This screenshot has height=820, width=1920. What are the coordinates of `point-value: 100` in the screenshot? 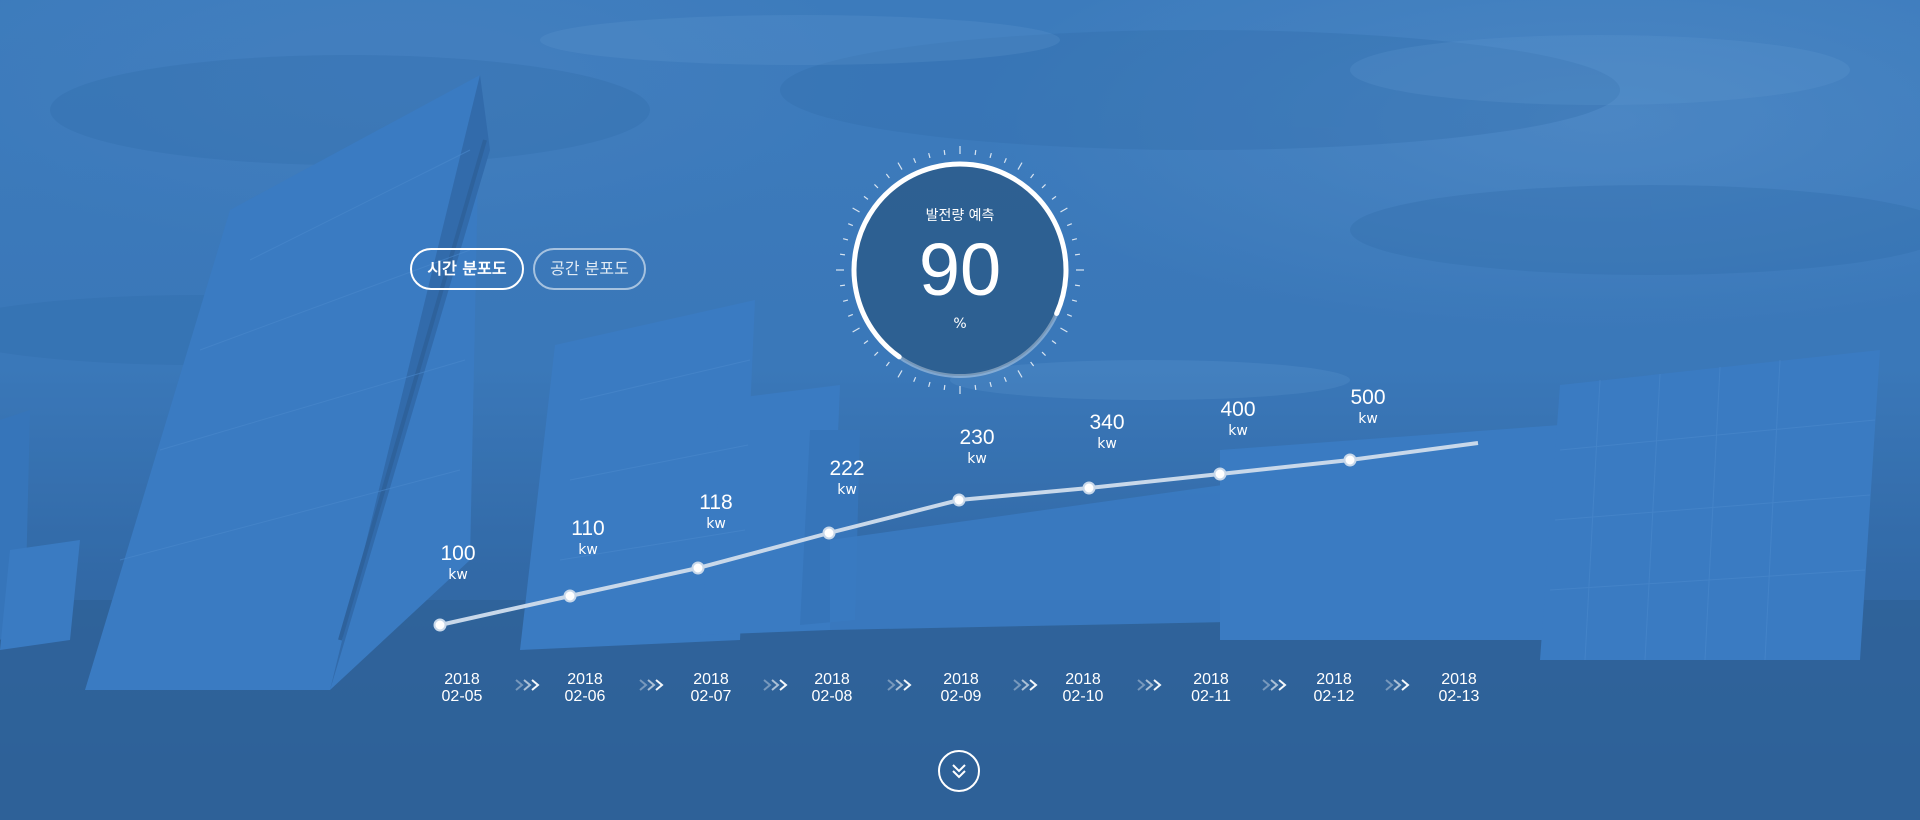 It's located at (458, 553).